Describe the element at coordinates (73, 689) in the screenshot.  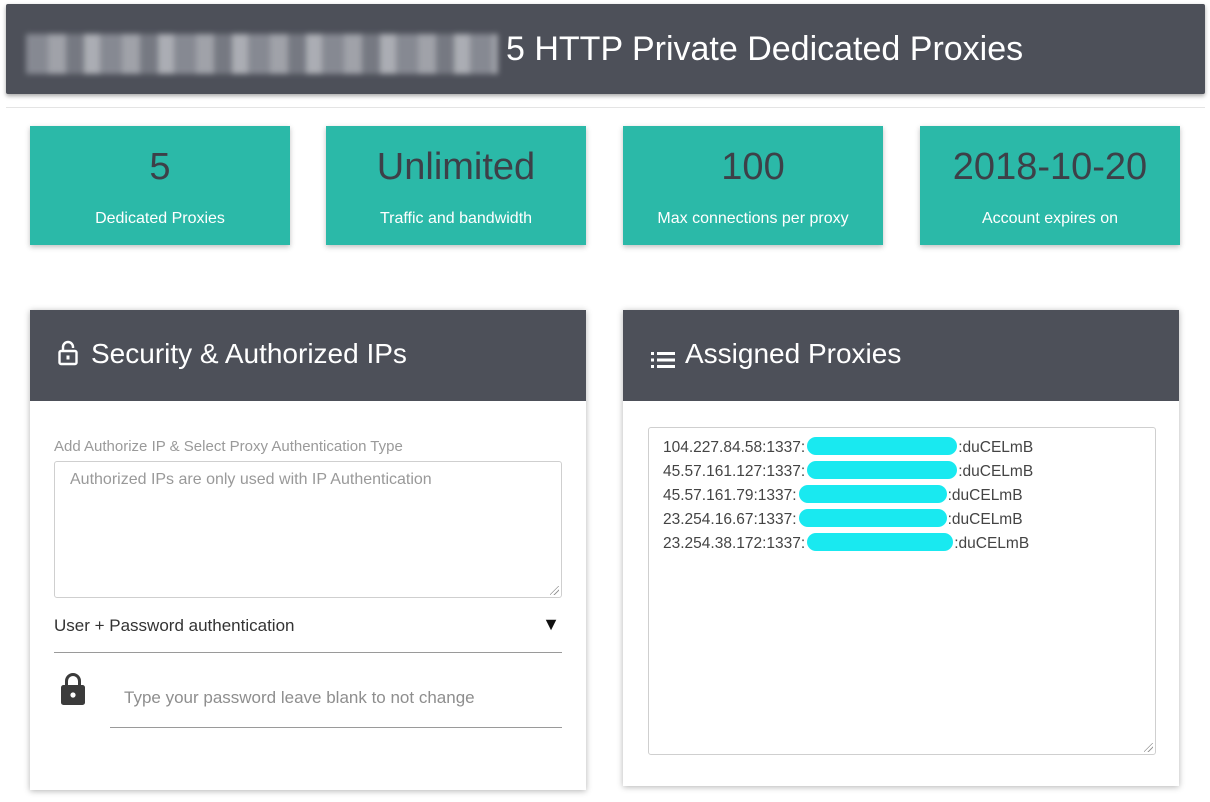
I see `lock-icon` at that location.